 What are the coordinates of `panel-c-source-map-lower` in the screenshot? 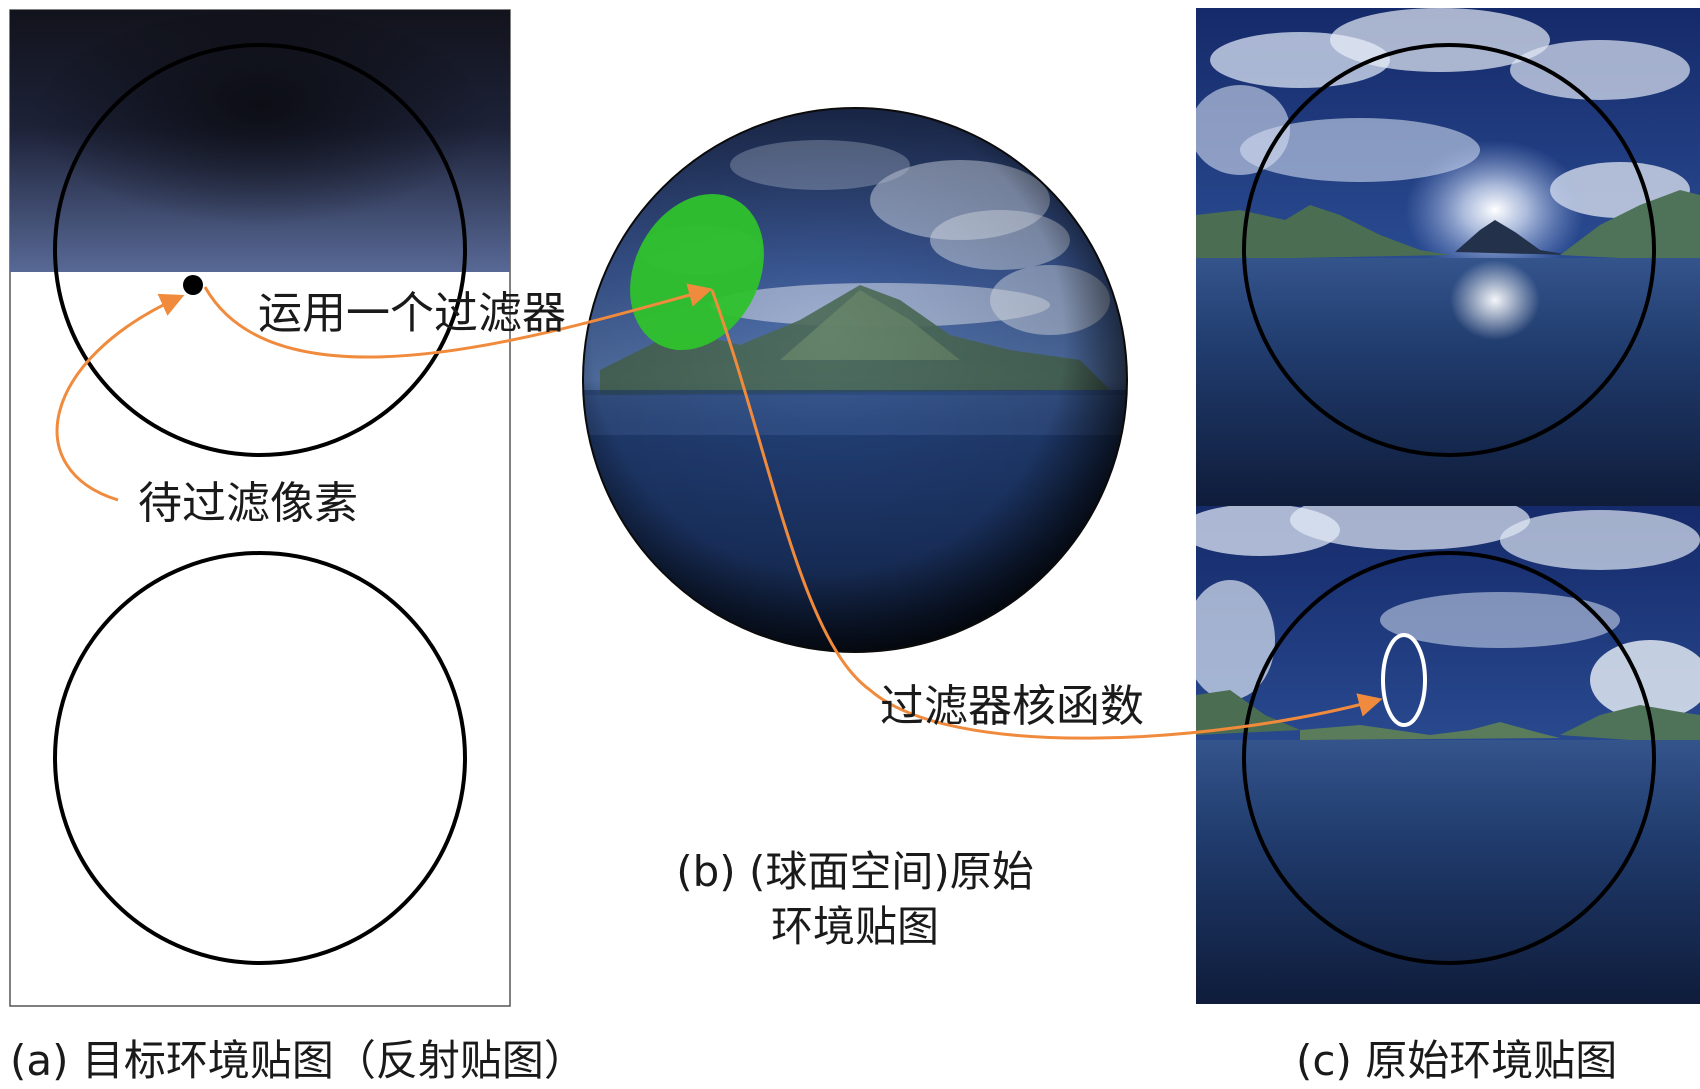 It's located at (1448, 755).